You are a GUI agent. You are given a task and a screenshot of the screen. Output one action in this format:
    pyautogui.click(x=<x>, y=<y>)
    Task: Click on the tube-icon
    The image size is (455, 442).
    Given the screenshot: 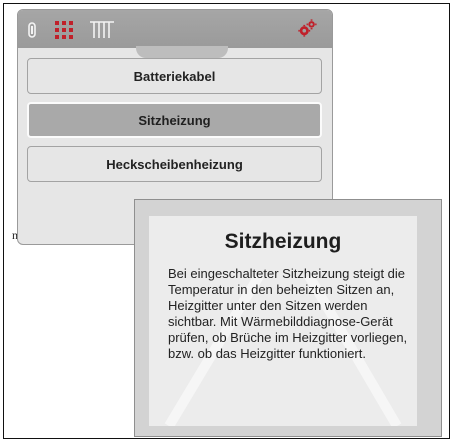 What is the action you would take?
    pyautogui.click(x=32, y=30)
    